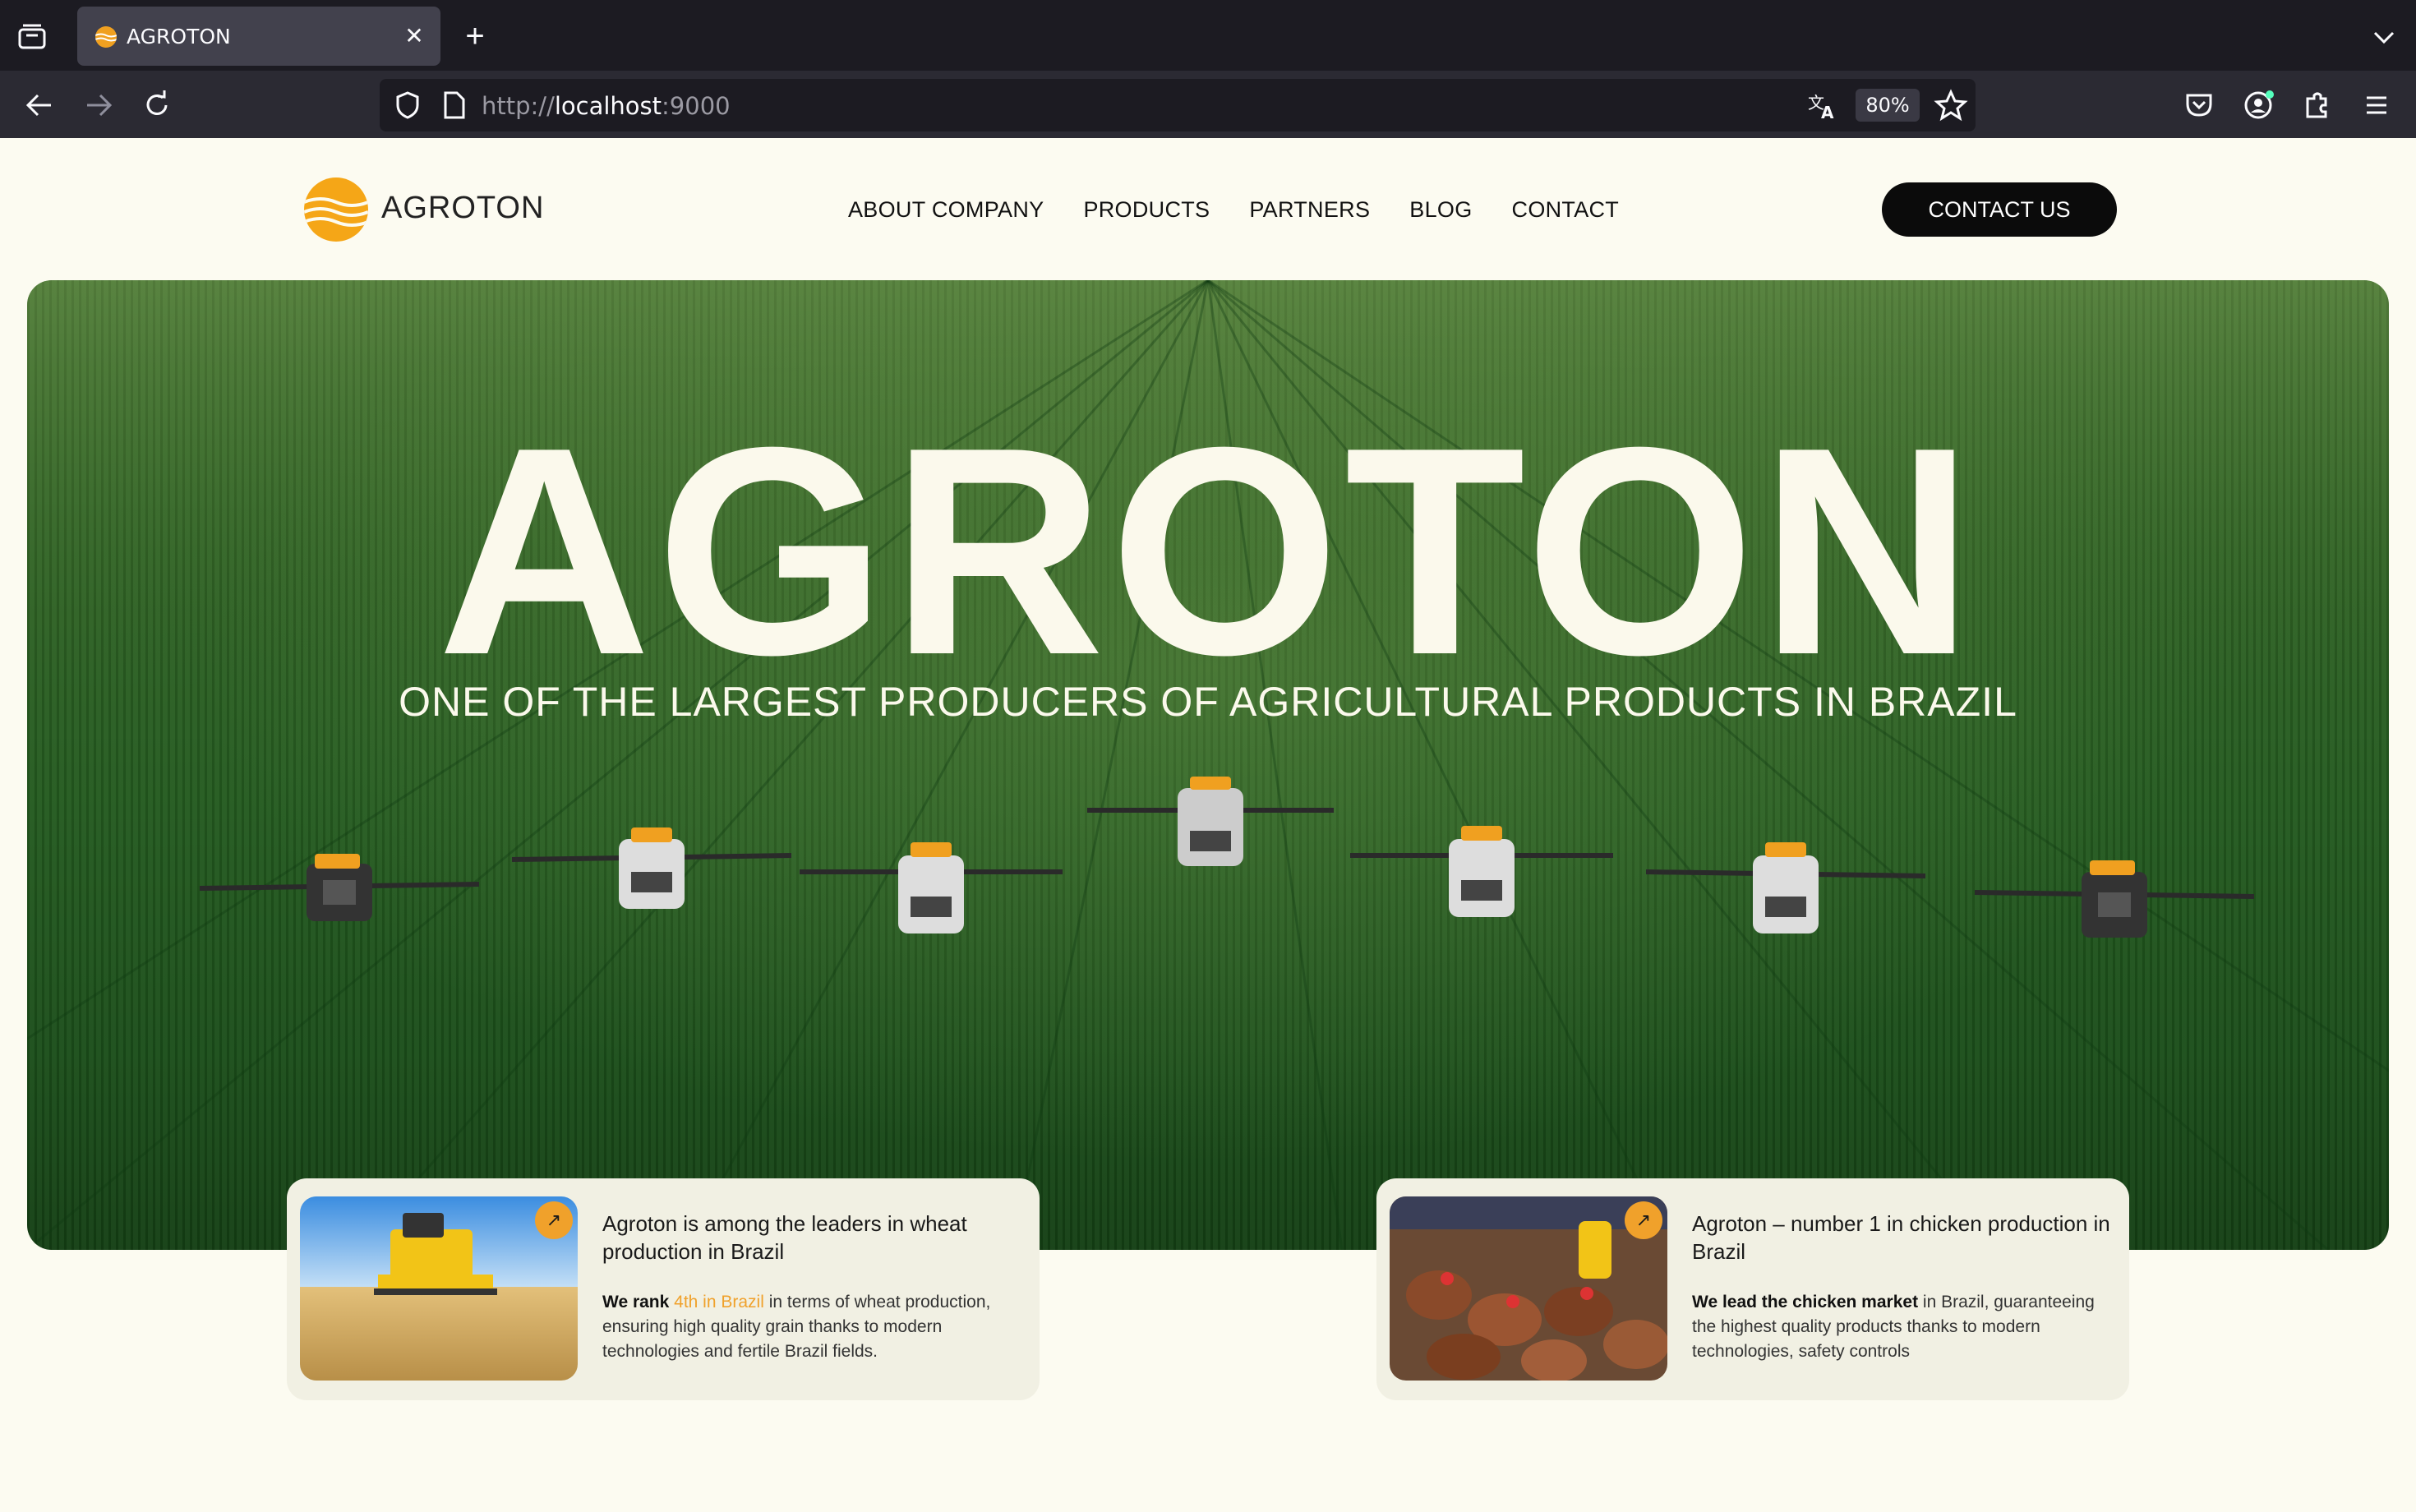 Image resolution: width=2416 pixels, height=1512 pixels. Describe the element at coordinates (1566, 210) in the screenshot. I see `nav-contact: CONTACT` at that location.